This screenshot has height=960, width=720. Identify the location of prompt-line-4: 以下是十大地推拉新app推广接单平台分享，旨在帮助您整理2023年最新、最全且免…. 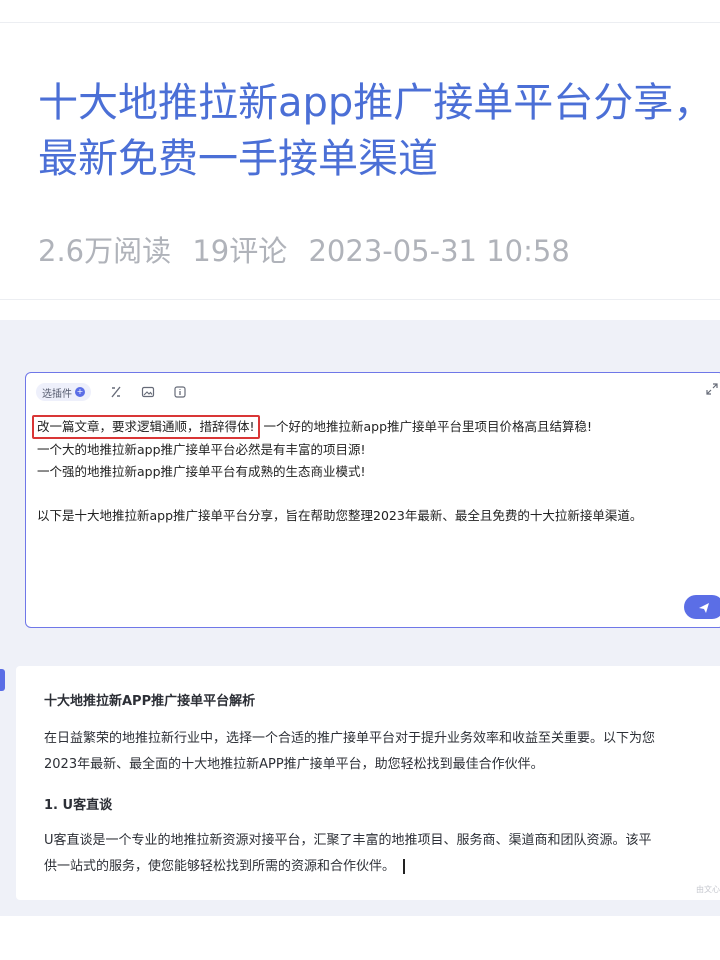
(340, 515).